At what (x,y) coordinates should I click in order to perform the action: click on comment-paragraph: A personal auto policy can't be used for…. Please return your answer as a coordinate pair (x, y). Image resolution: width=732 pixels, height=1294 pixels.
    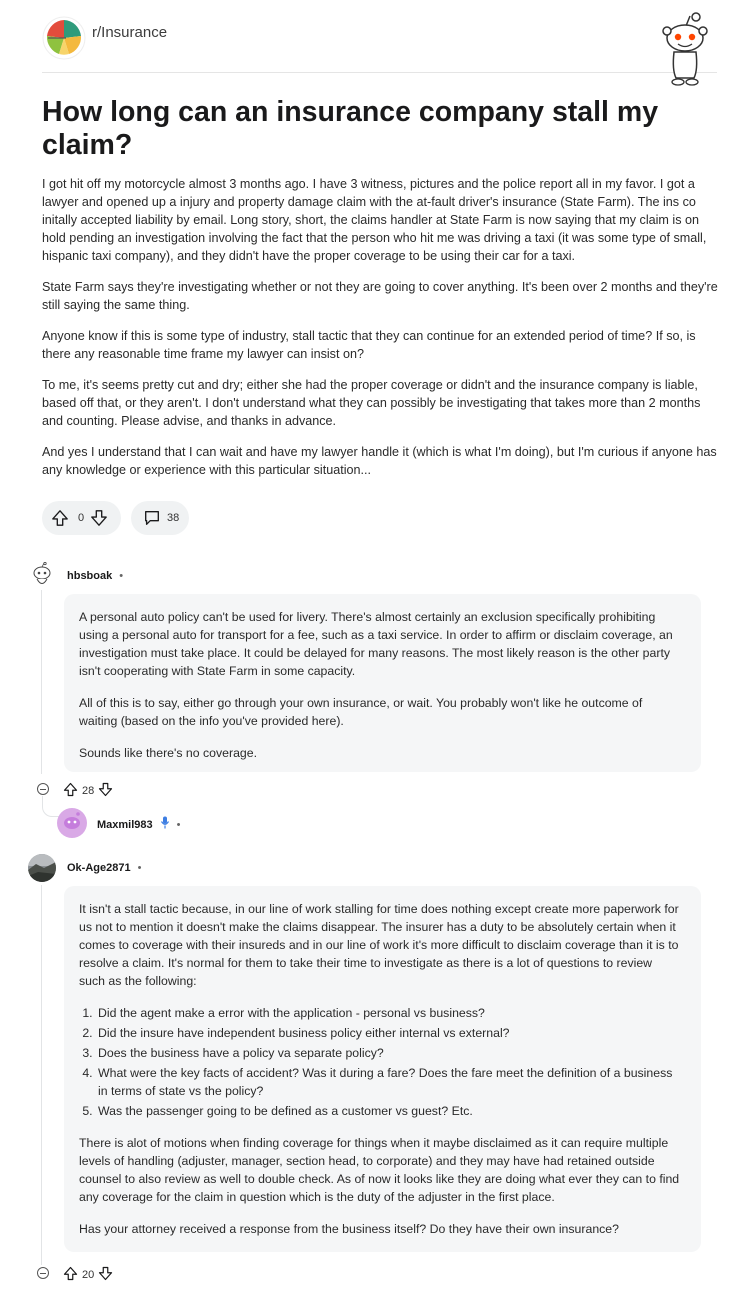
    Looking at the image, I should click on (376, 644).